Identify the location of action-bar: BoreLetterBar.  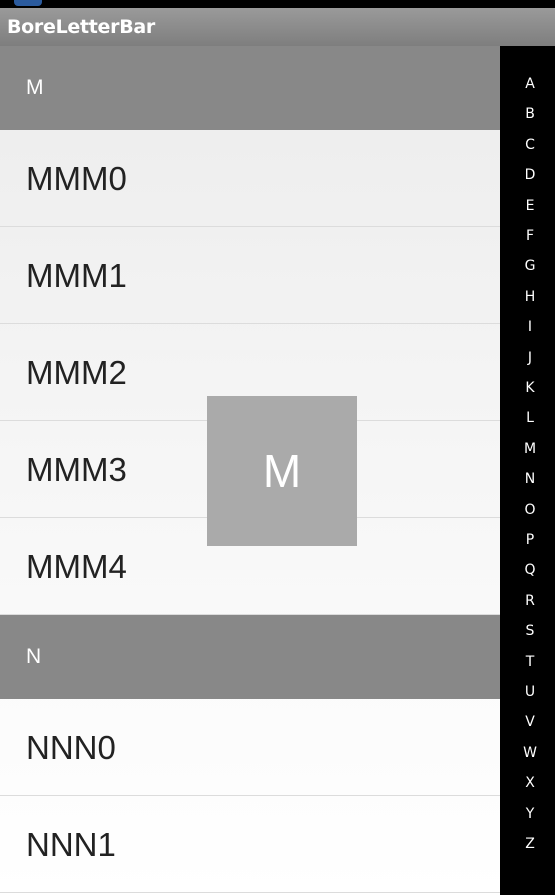
(277, 27).